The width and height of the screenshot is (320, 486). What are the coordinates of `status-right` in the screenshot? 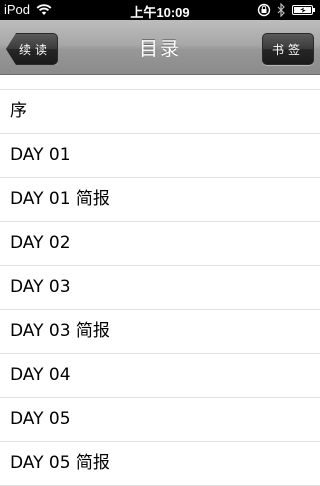 It's located at (283, 11).